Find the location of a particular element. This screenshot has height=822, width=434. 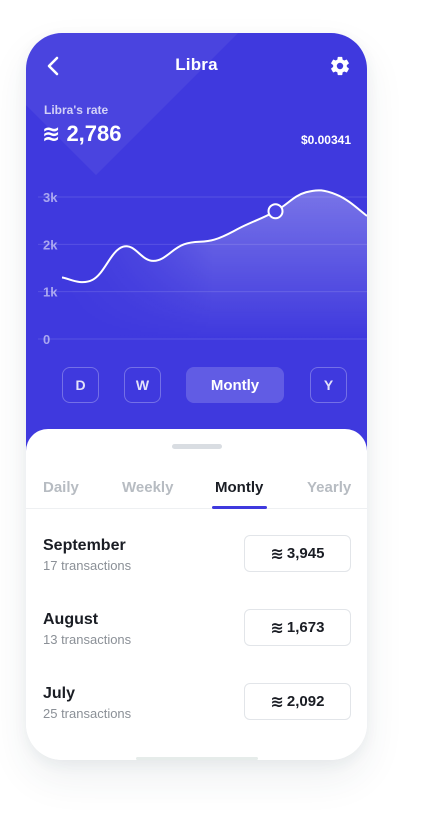

range-button-year: Y is located at coordinates (328, 385).